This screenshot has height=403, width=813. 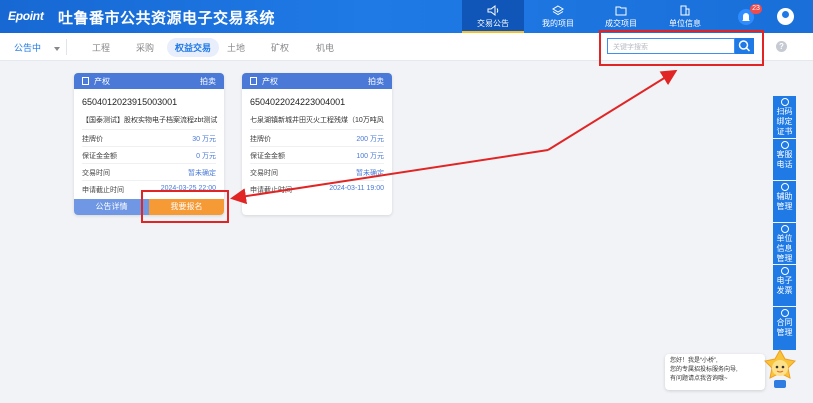 What do you see at coordinates (784, 145) in the screenshot?
I see `headset-icon` at bounding box center [784, 145].